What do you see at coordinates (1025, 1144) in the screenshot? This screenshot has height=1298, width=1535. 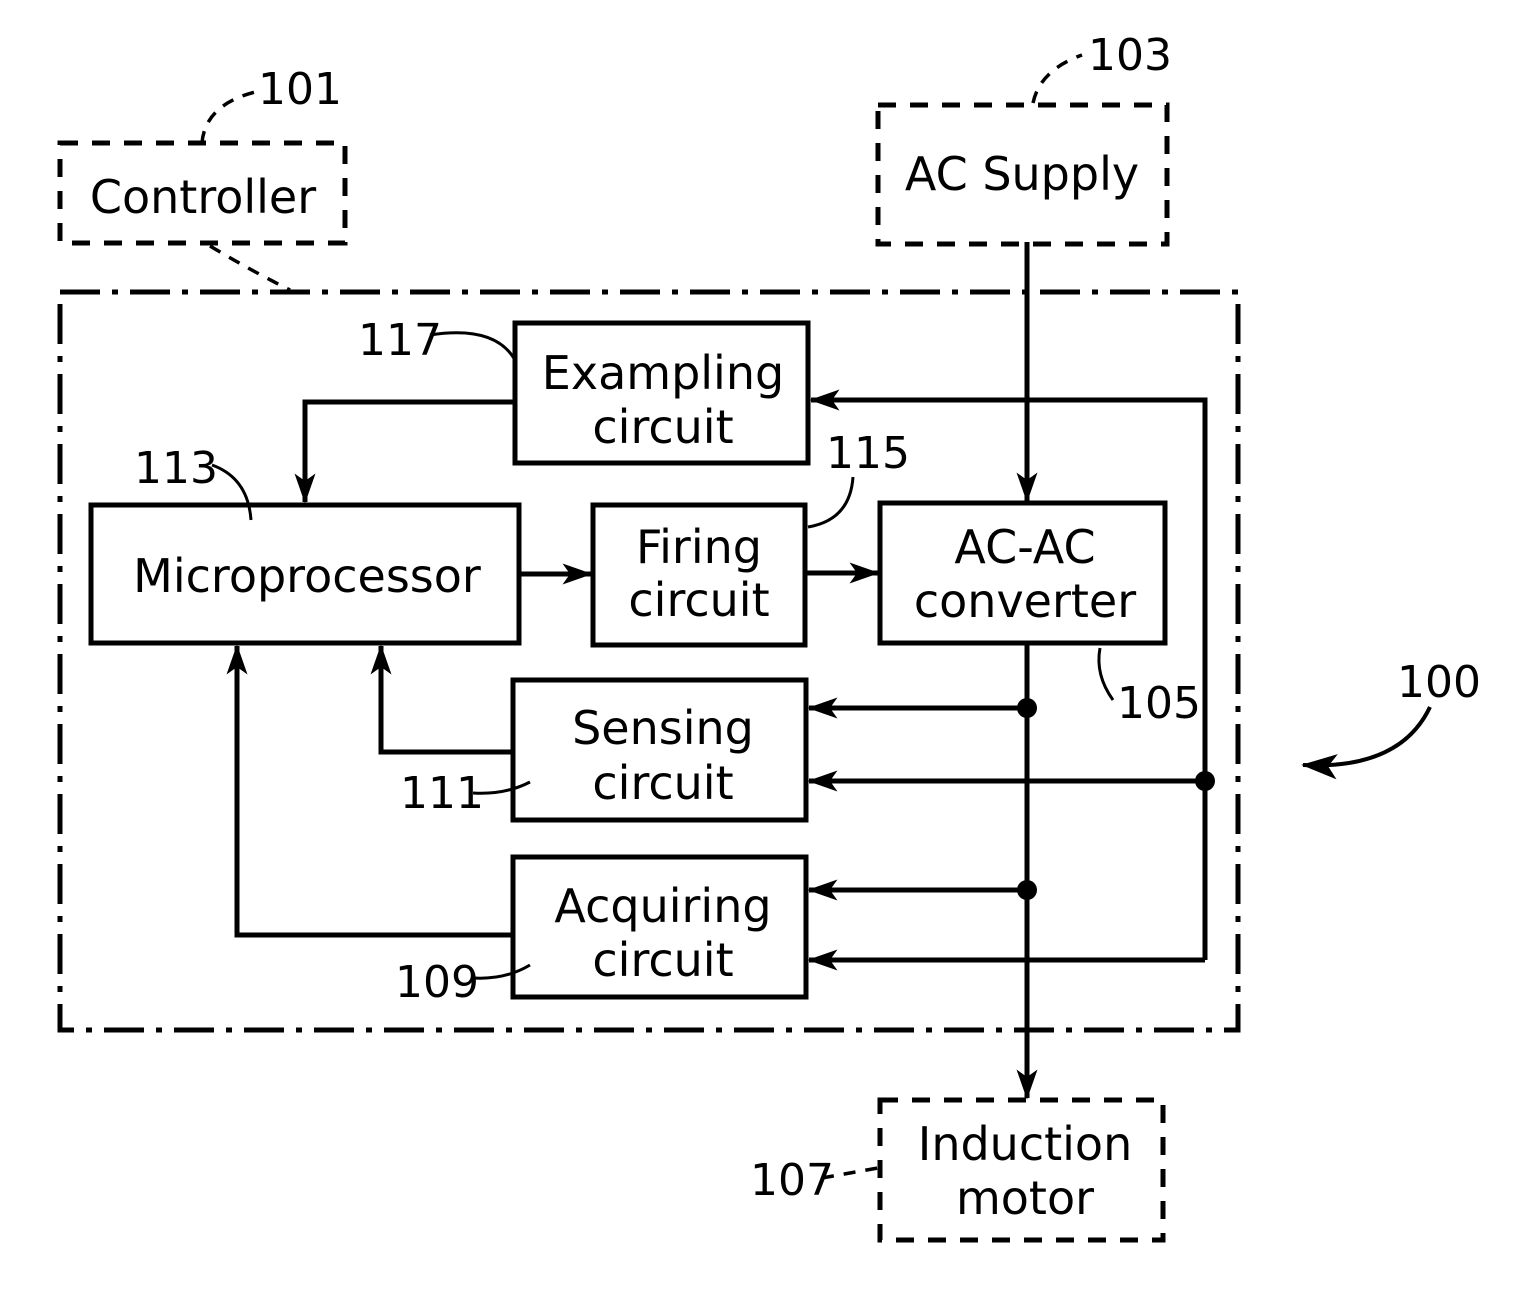 I see `induction-motor-label-line1: Induction` at bounding box center [1025, 1144].